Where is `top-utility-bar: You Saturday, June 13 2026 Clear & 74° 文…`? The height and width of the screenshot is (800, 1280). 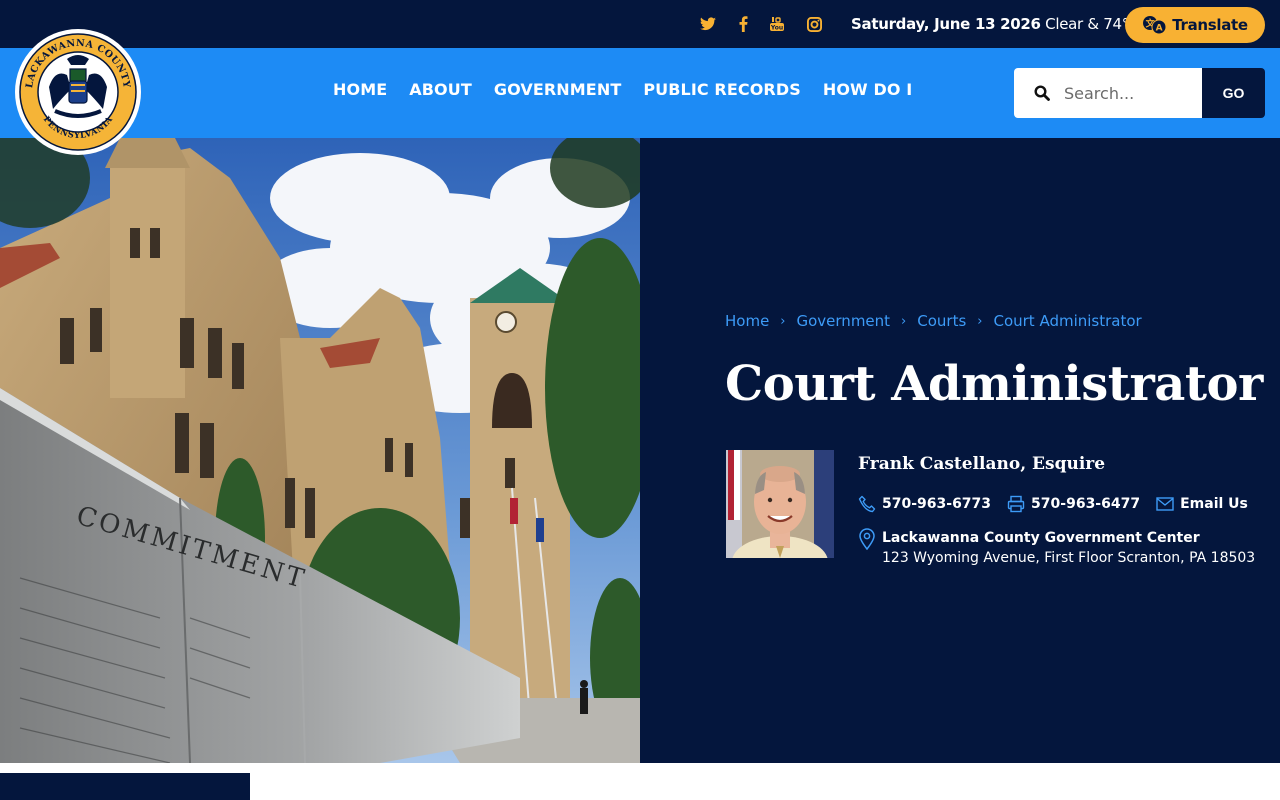 top-utility-bar: You Saturday, June 13 2026 Clear & 74° 文… is located at coordinates (640, 24).